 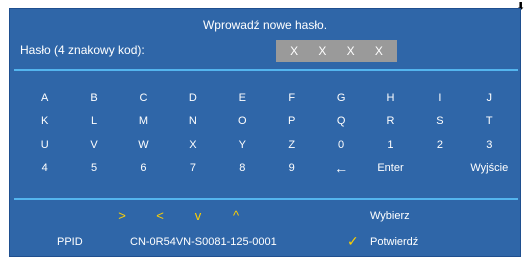 I want to click on key-1: 1, so click(x=390, y=145).